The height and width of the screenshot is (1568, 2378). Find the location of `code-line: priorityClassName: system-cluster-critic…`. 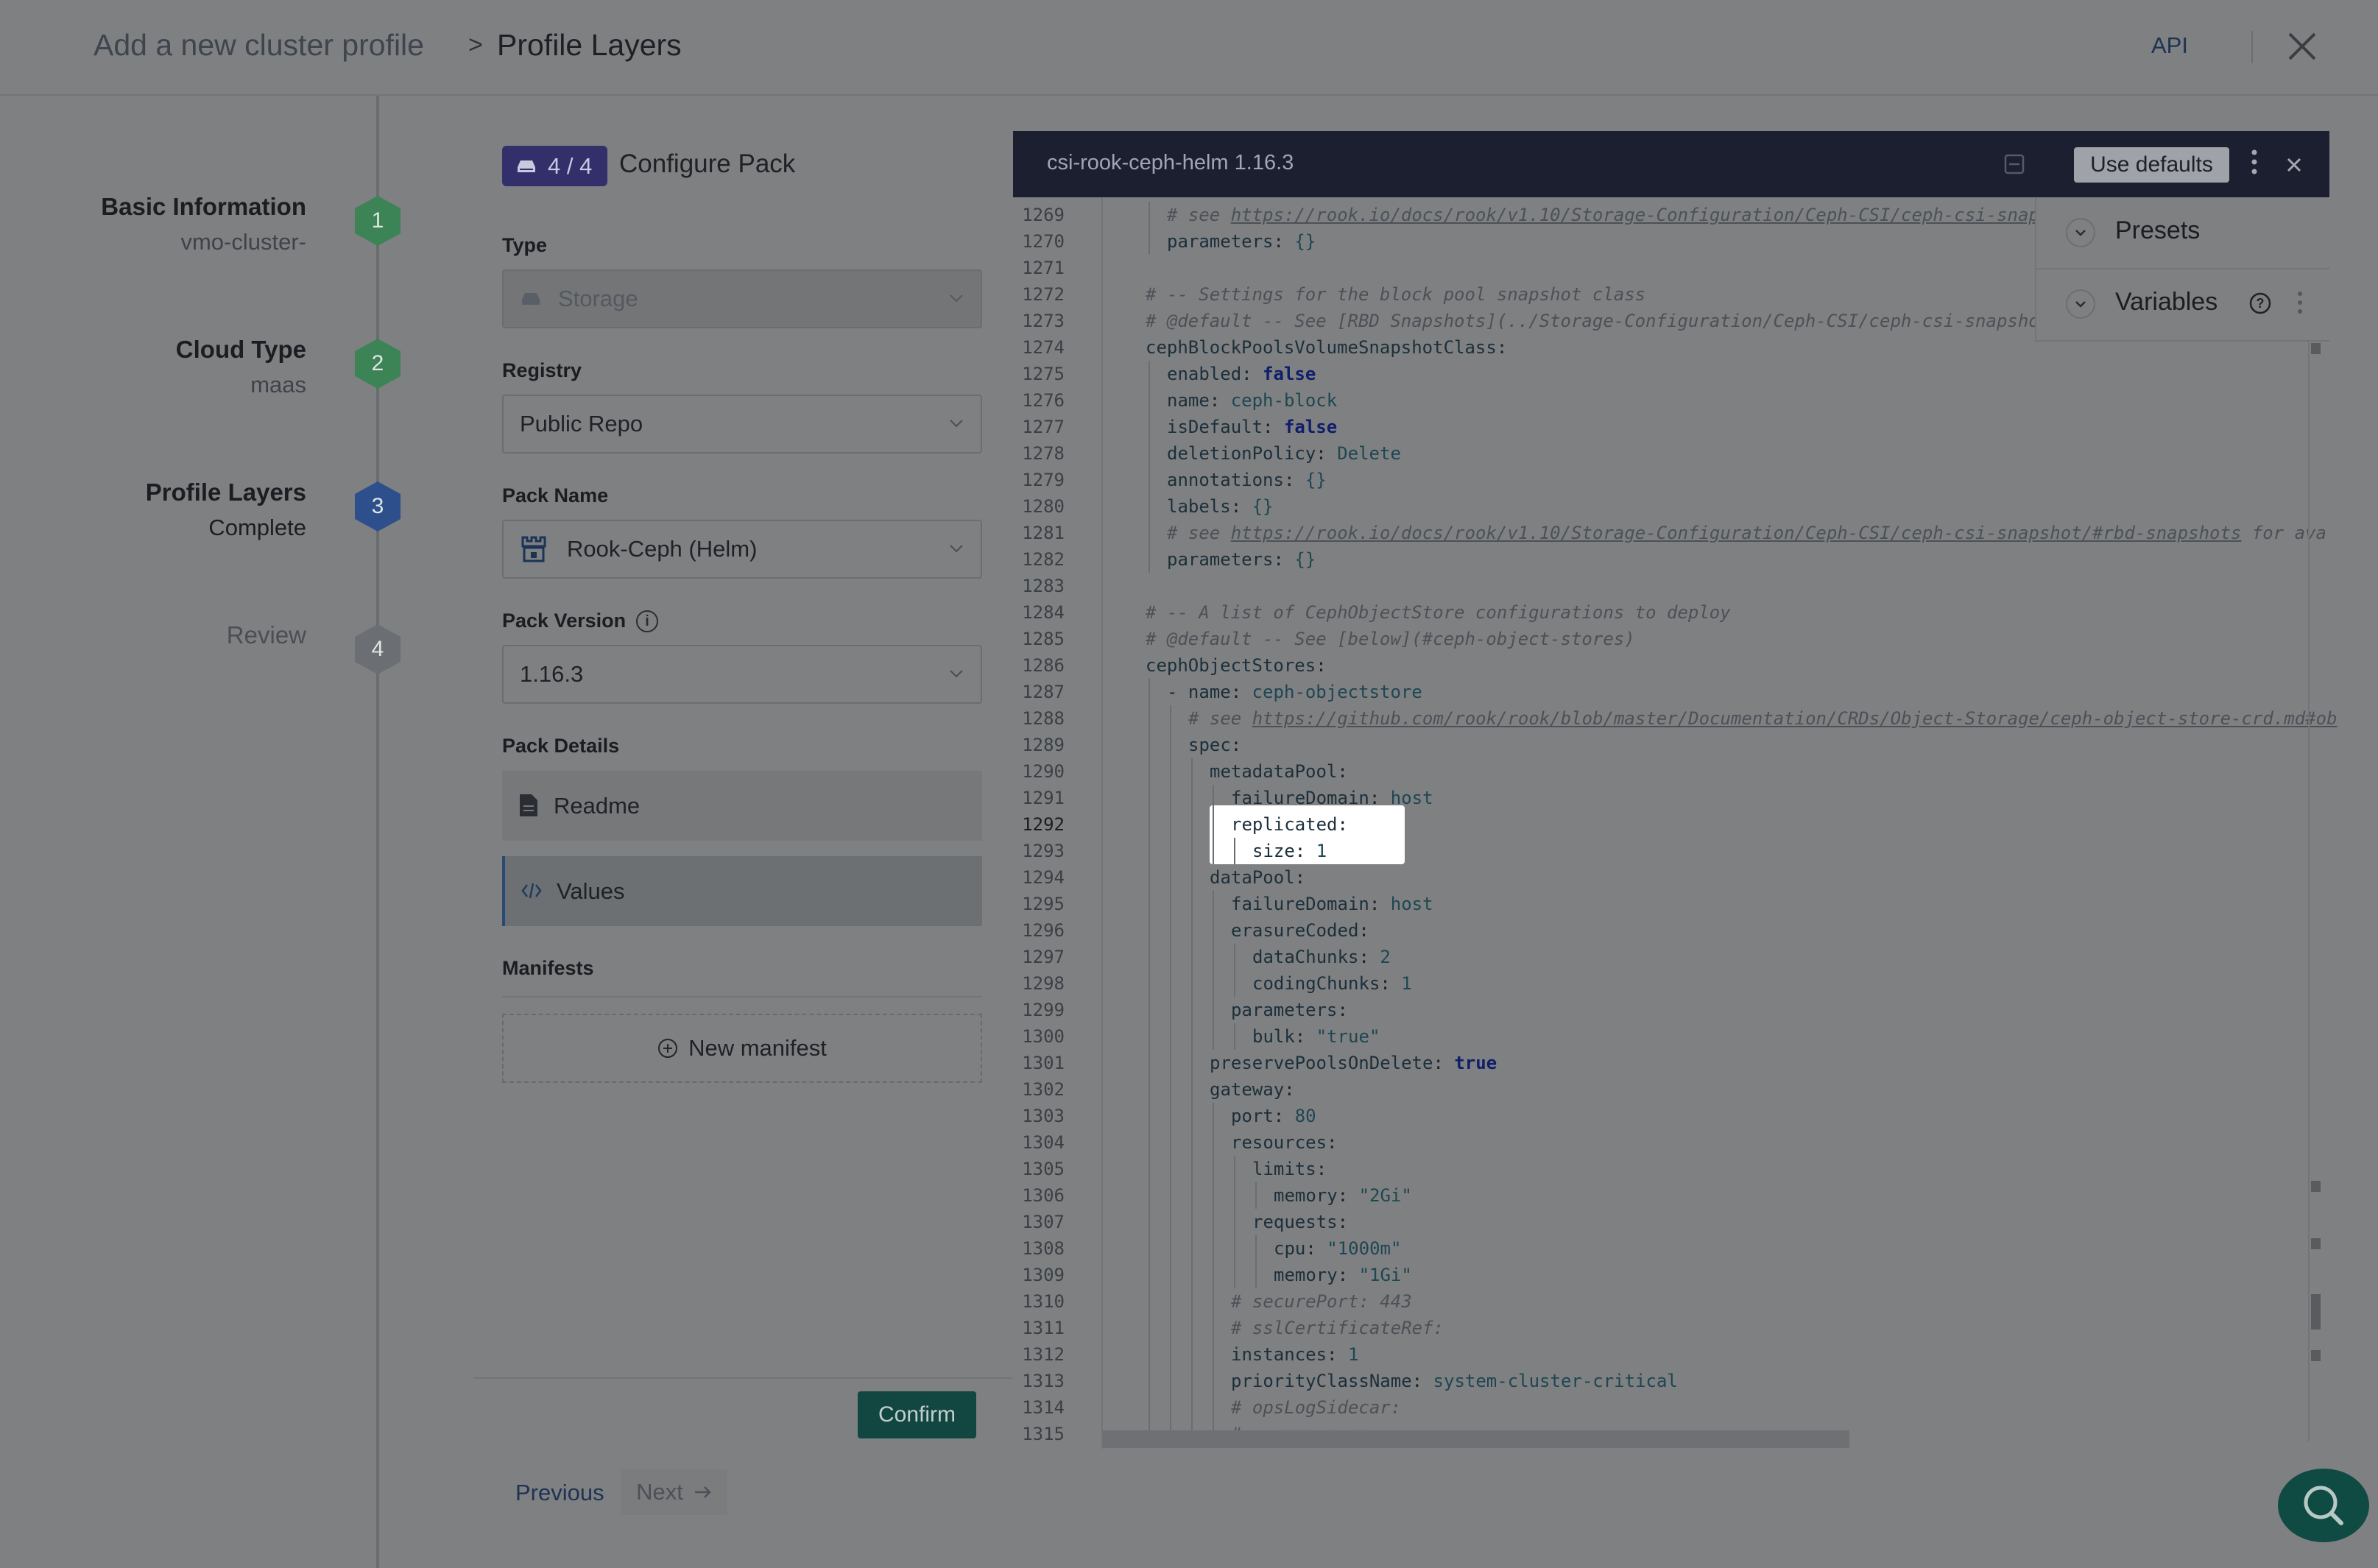

code-line: priorityClassName: system-cluster-critic… is located at coordinates (1454, 1381).